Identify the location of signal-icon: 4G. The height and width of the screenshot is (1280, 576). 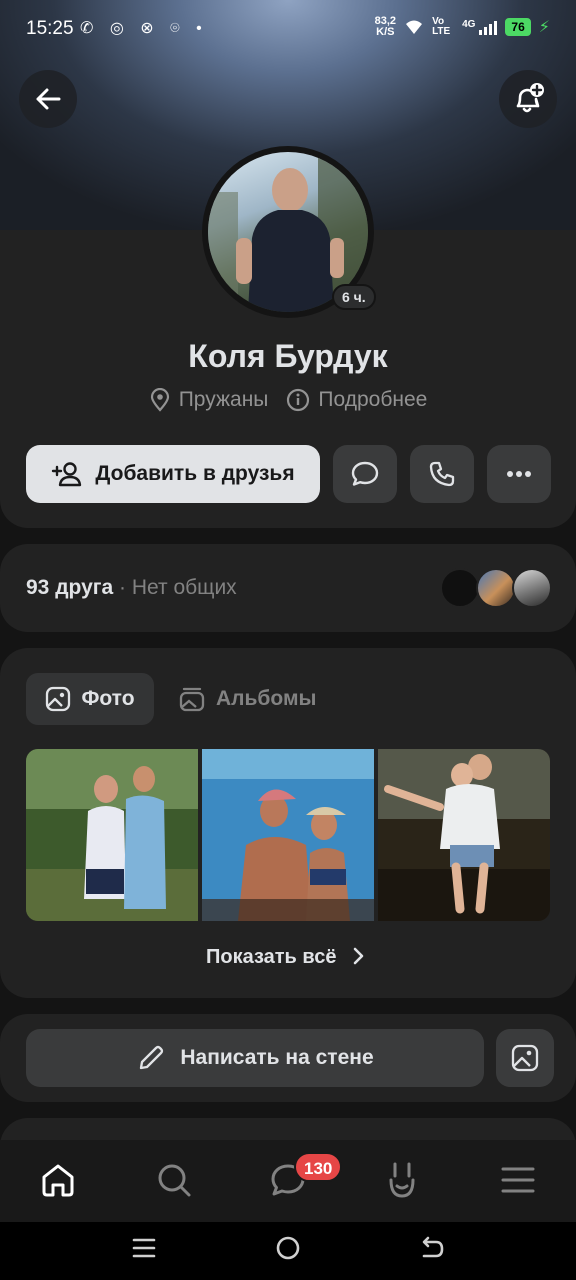
(480, 27).